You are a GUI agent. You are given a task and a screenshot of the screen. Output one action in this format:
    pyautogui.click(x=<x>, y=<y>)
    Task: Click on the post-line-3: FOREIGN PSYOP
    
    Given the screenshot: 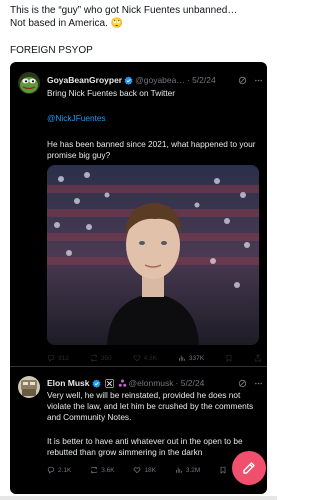 What is the action you would take?
    pyautogui.click(x=51, y=50)
    